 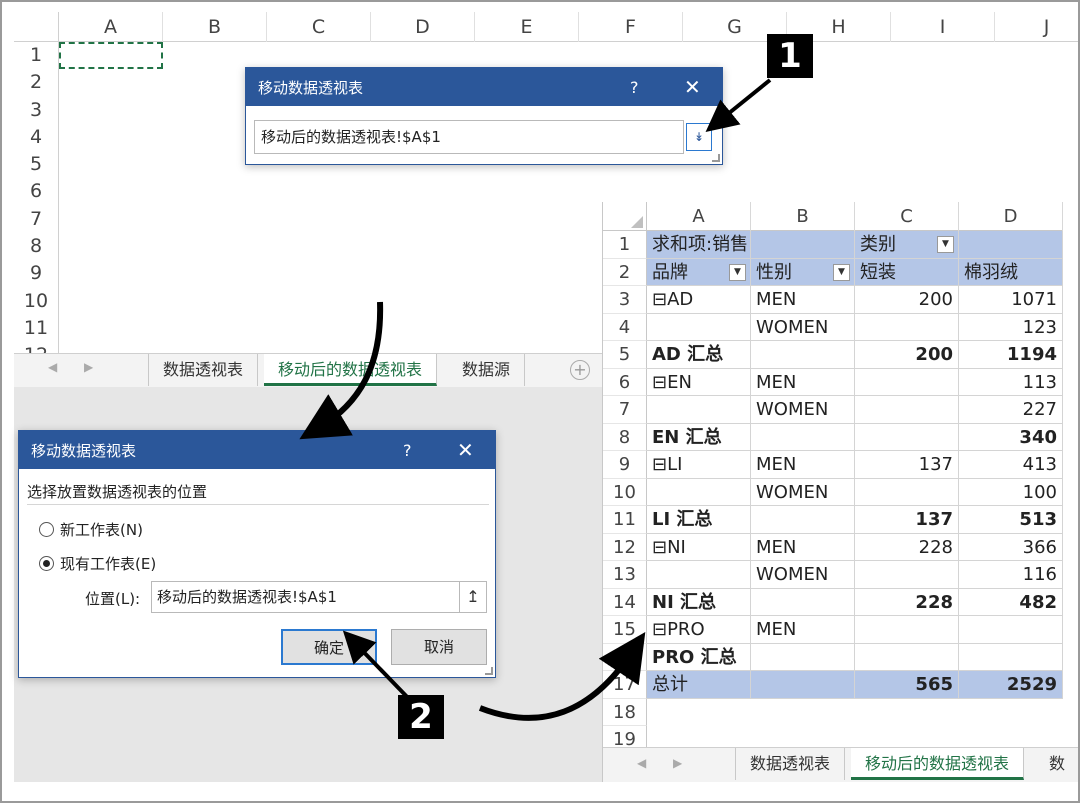 What do you see at coordinates (699, 630) in the screenshot?
I see `row-label-cell: ⊟PRO` at bounding box center [699, 630].